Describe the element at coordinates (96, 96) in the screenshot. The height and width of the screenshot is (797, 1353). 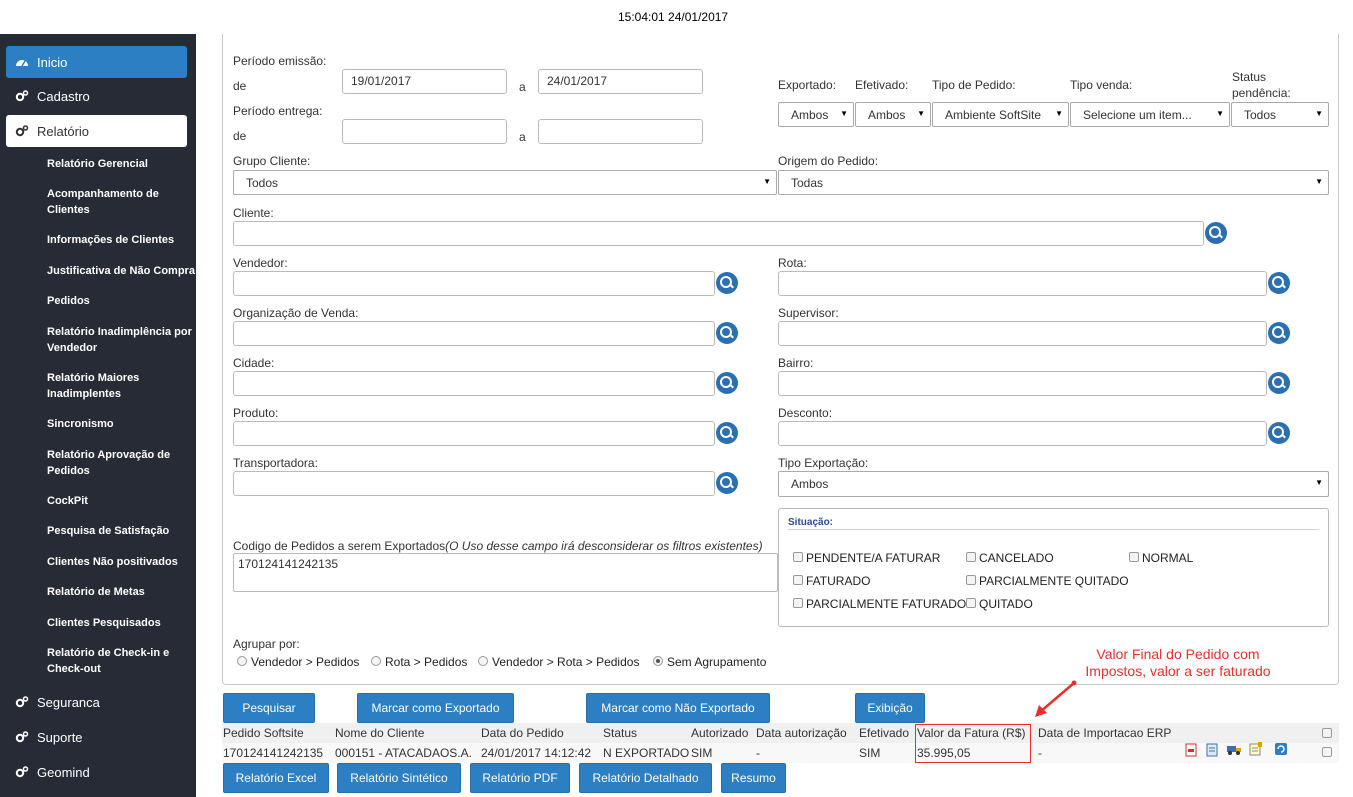
I see `sidebar-item-cadastro: Cadastro` at that location.